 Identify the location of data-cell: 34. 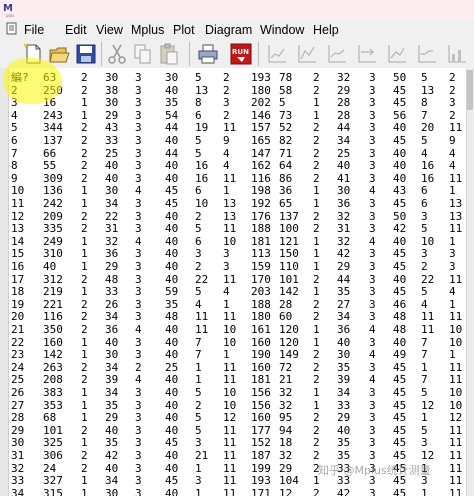
(112, 392).